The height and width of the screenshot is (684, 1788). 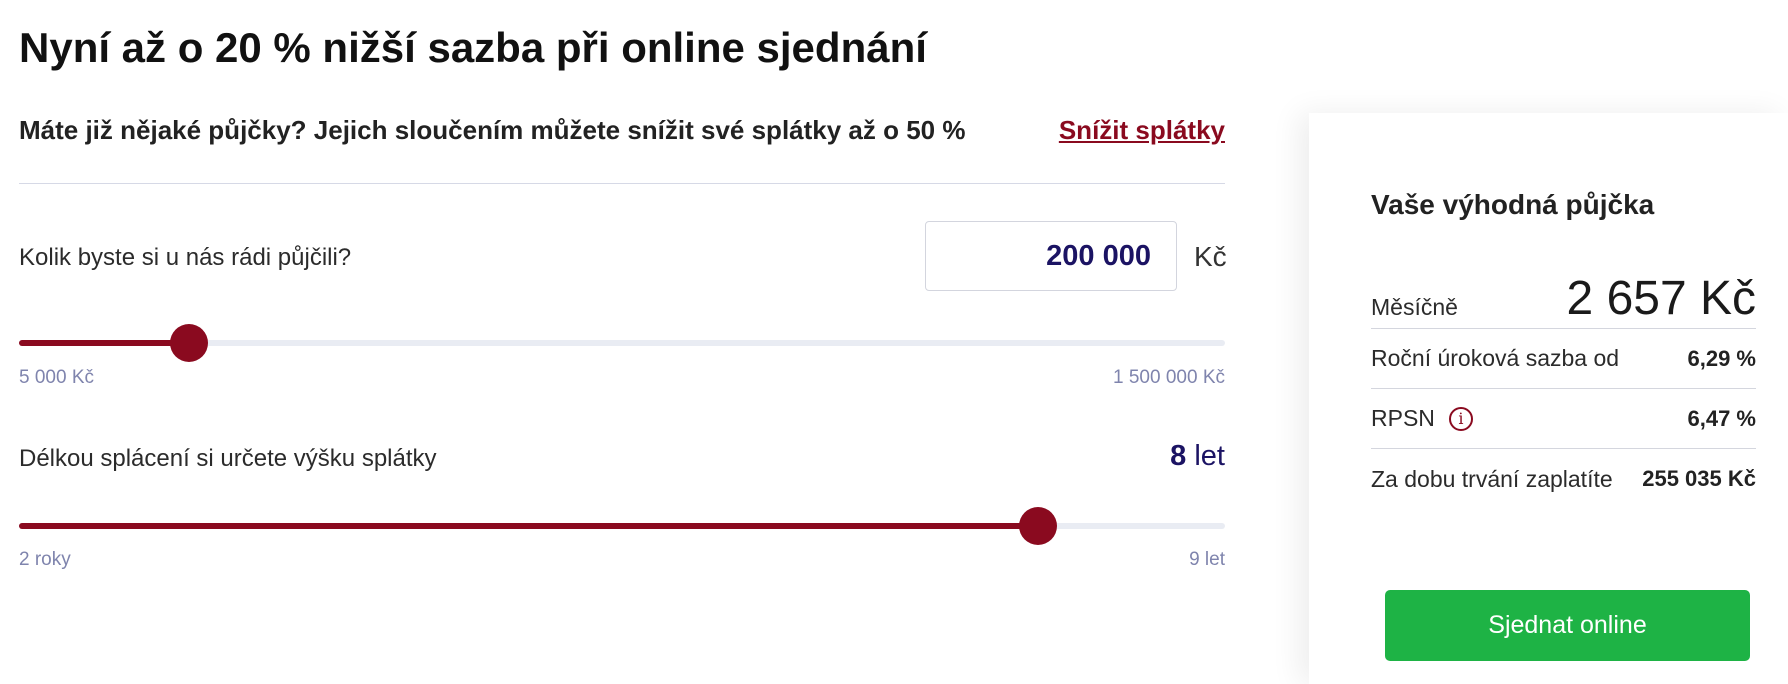 I want to click on amount-max-label: 1 500 000 Kč, so click(x=1169, y=377).